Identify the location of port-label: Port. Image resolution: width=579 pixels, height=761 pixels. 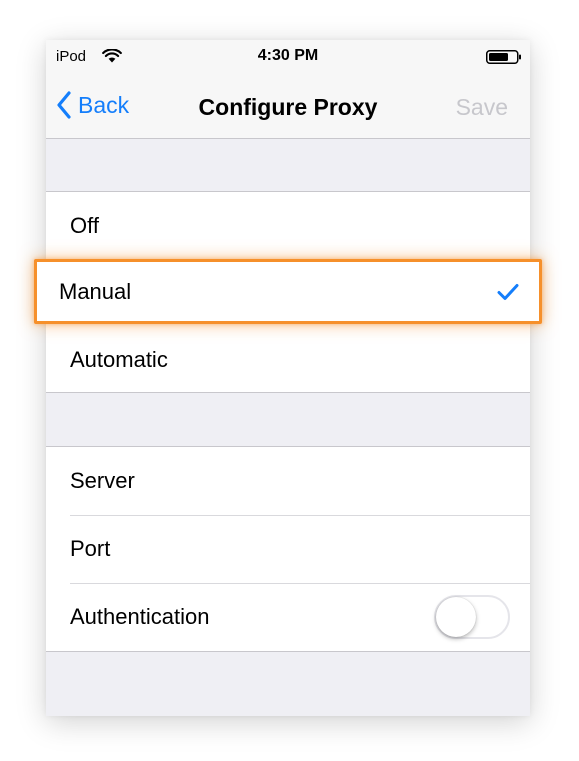
(90, 548).